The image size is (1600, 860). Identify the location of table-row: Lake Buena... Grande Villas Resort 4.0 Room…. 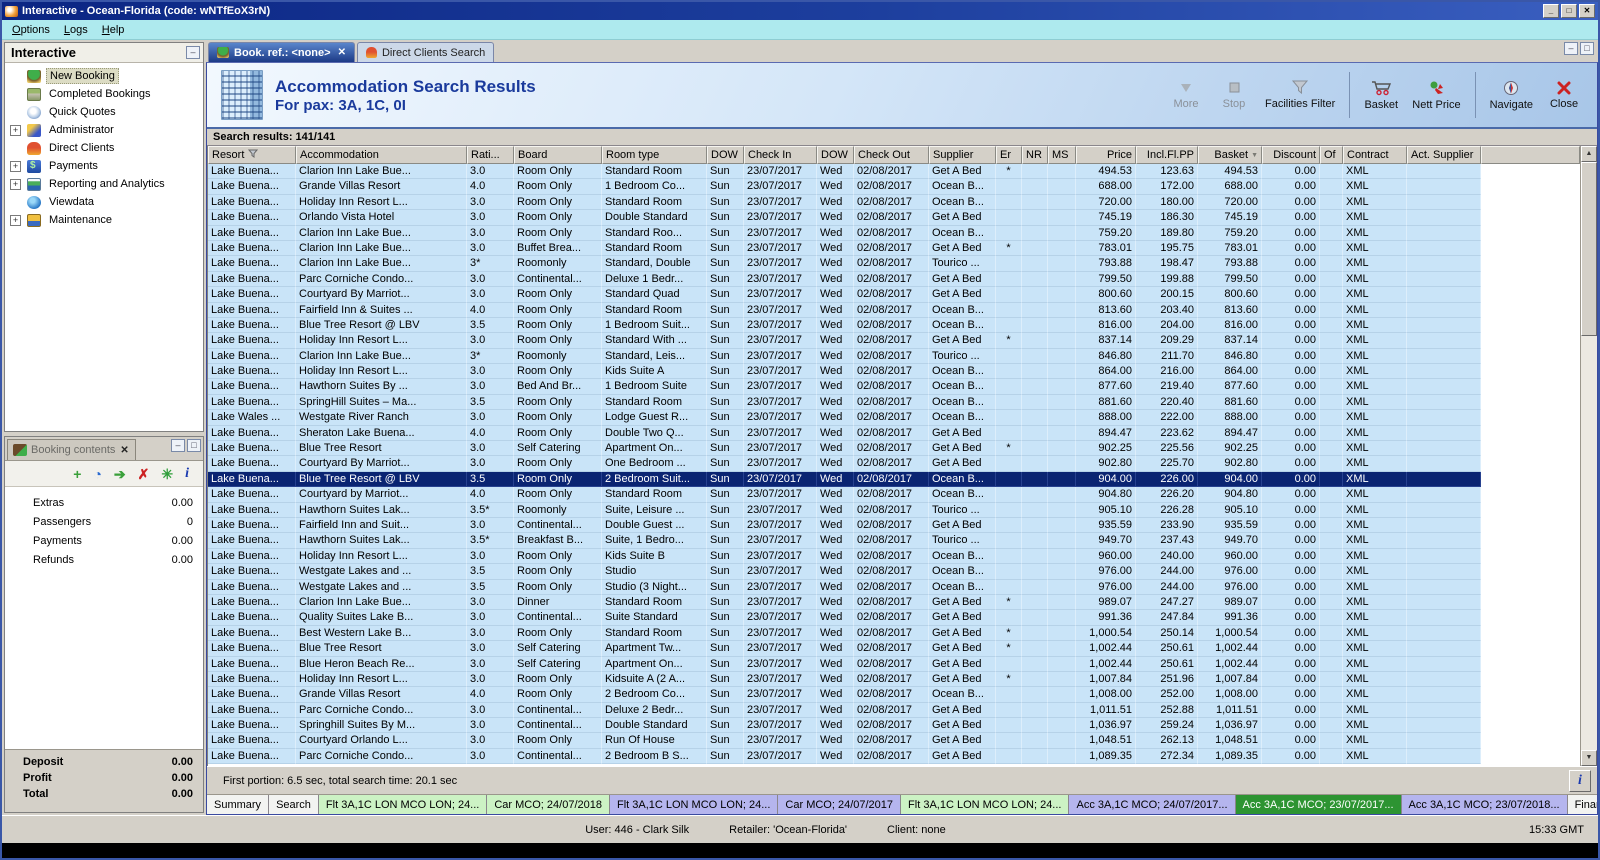
(844, 695).